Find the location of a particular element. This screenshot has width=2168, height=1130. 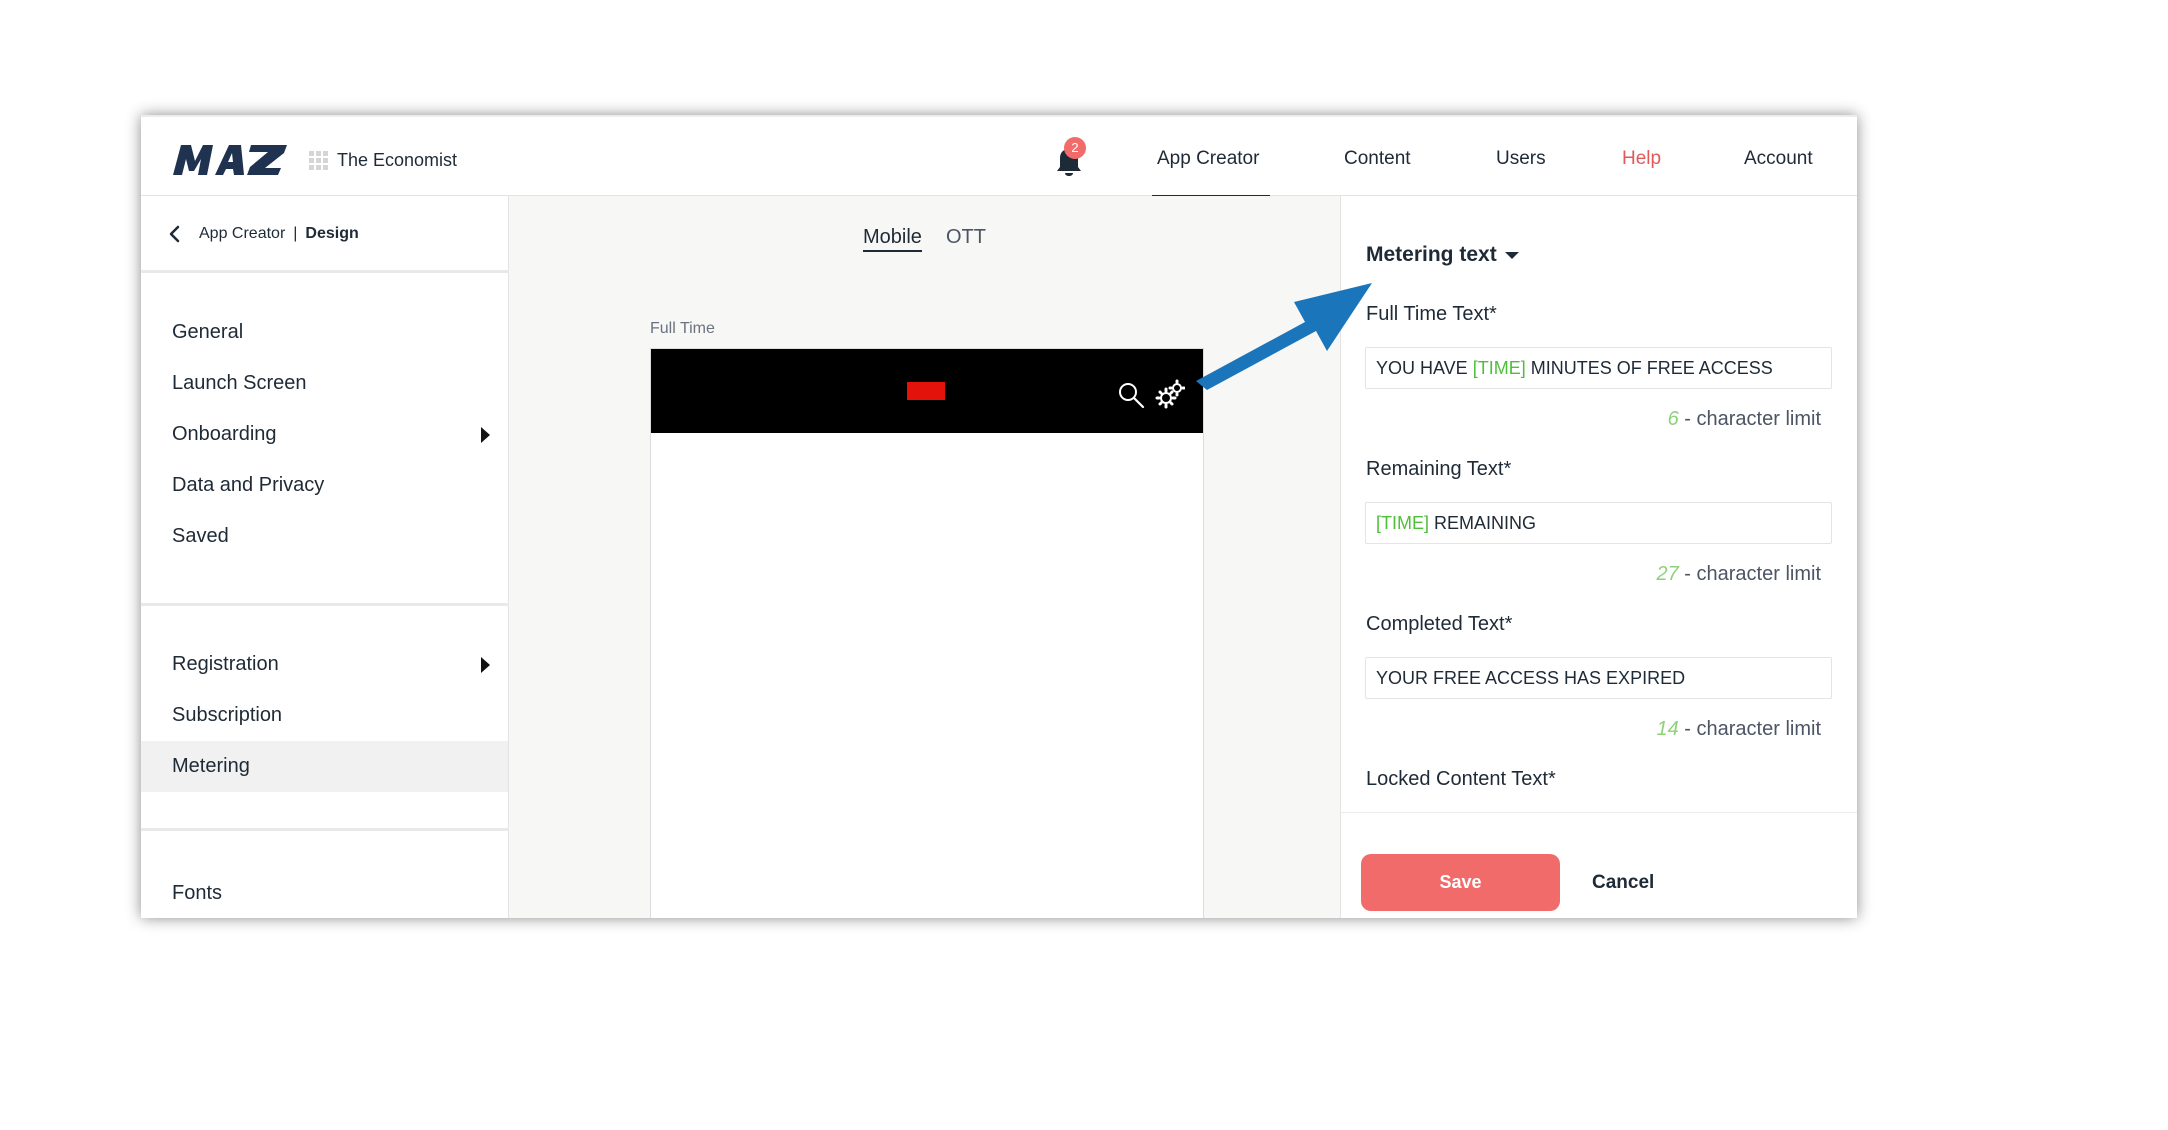

workspace-name: The Economist is located at coordinates (397, 160).